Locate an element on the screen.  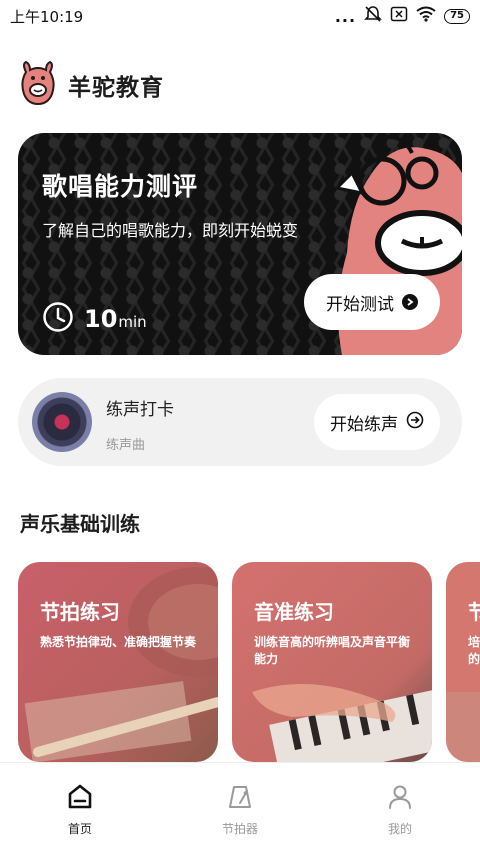
battery-indicator: 75 is located at coordinates (457, 16).